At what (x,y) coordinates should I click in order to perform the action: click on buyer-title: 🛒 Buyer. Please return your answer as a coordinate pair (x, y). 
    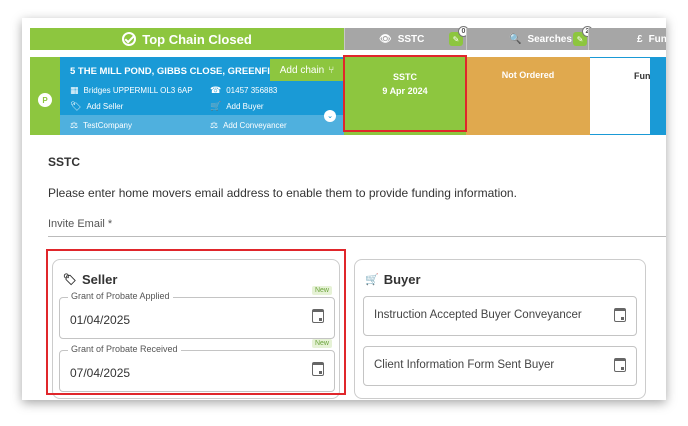
    Looking at the image, I should click on (393, 279).